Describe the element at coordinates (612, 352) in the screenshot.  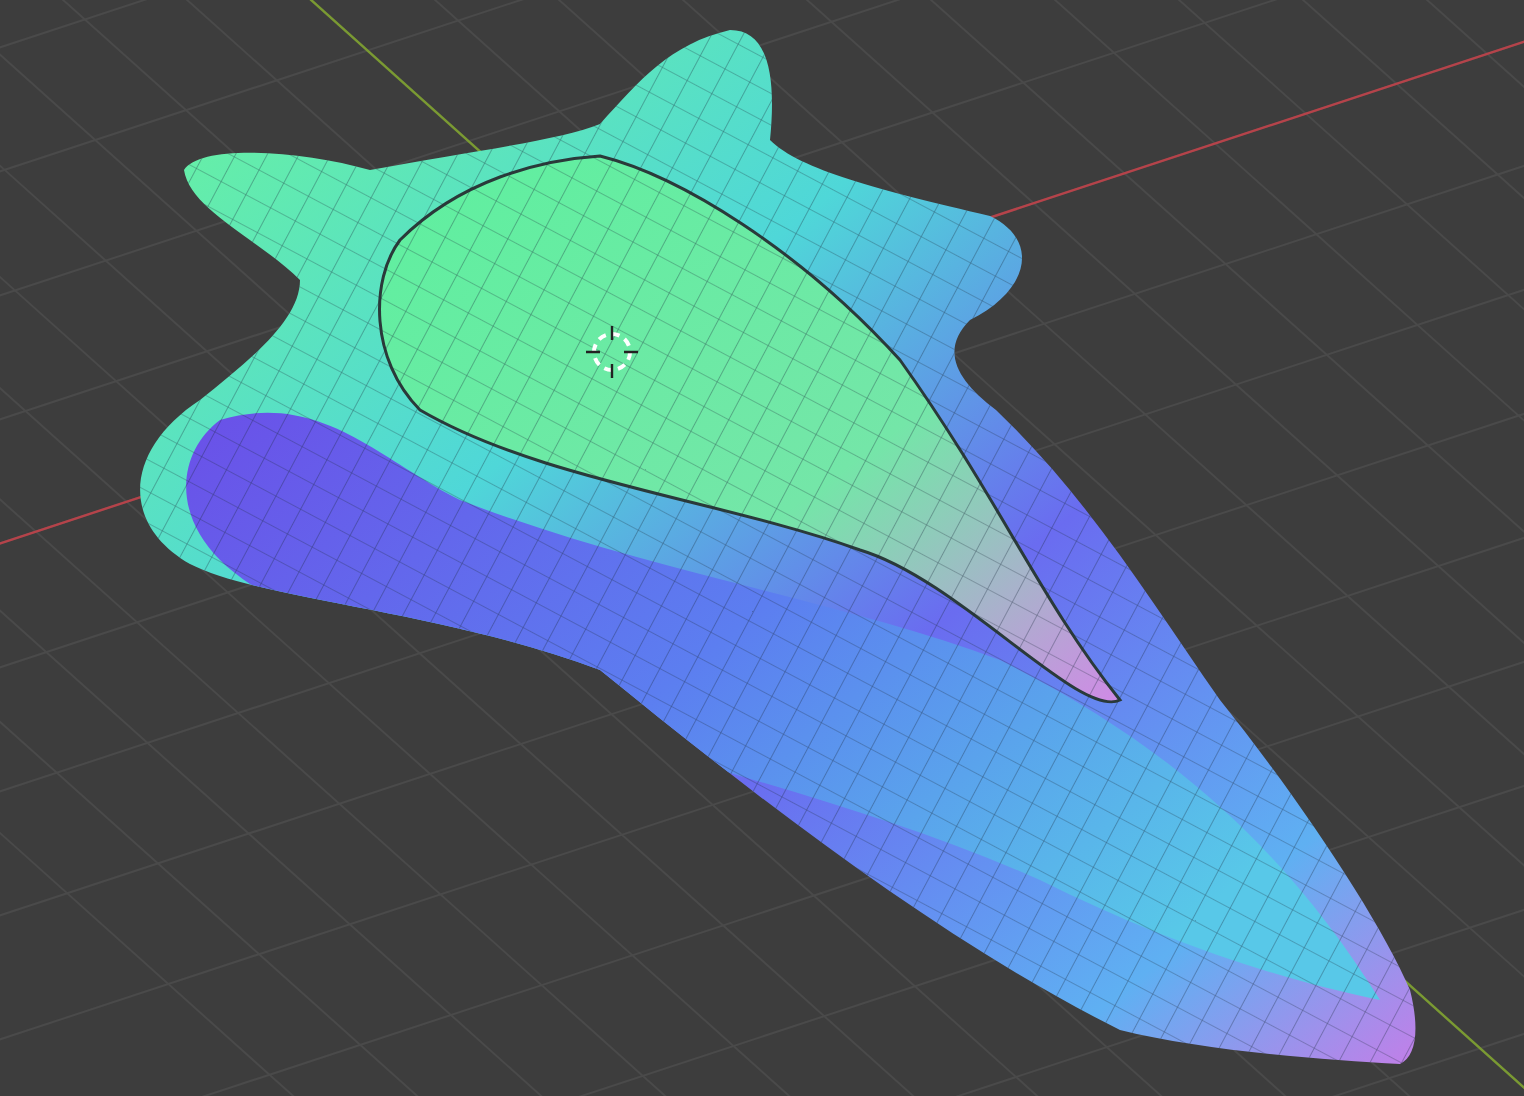
I see `crosshair-cursor-icon` at that location.